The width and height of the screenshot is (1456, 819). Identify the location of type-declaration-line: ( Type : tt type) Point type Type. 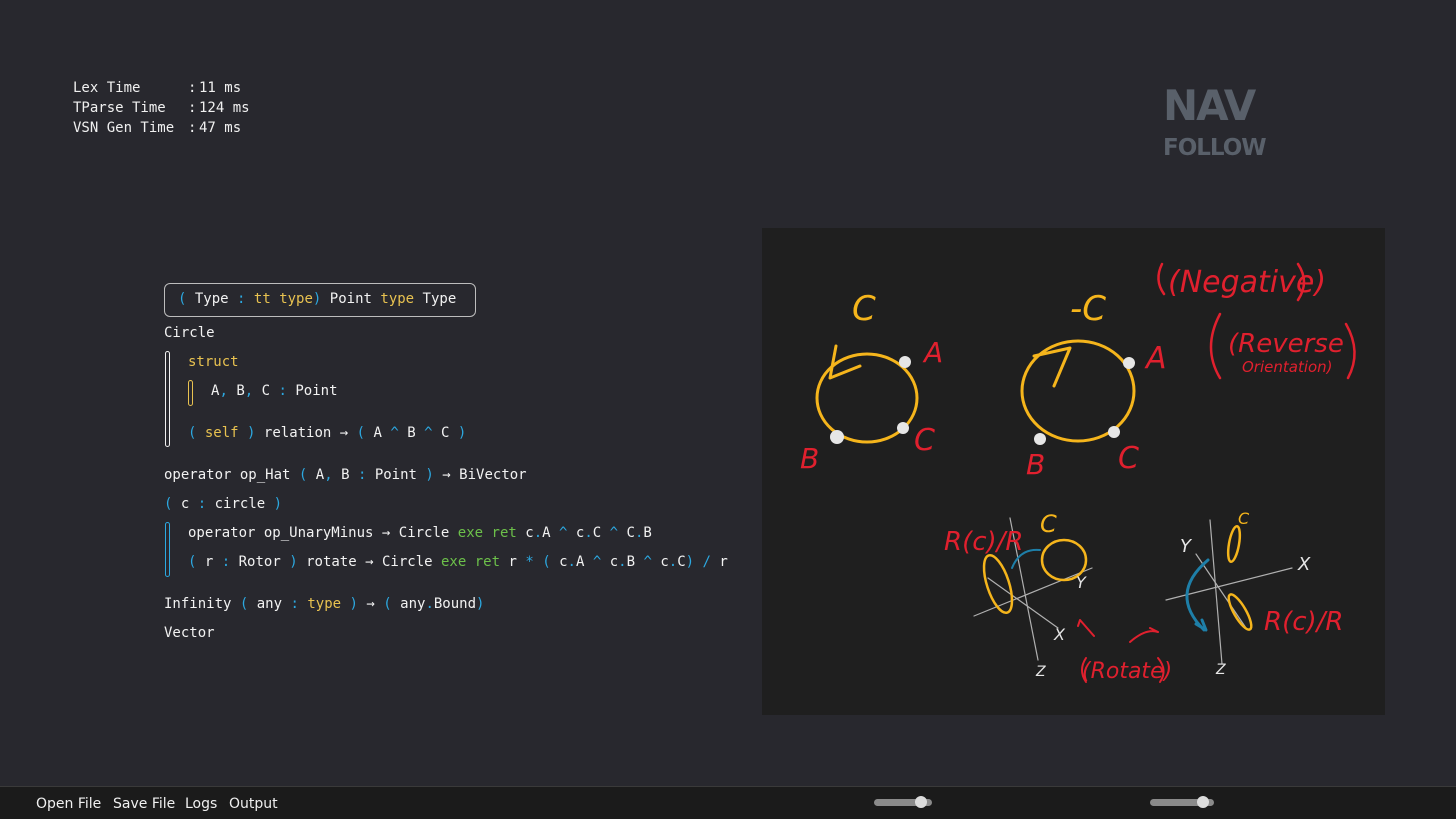
(317, 299).